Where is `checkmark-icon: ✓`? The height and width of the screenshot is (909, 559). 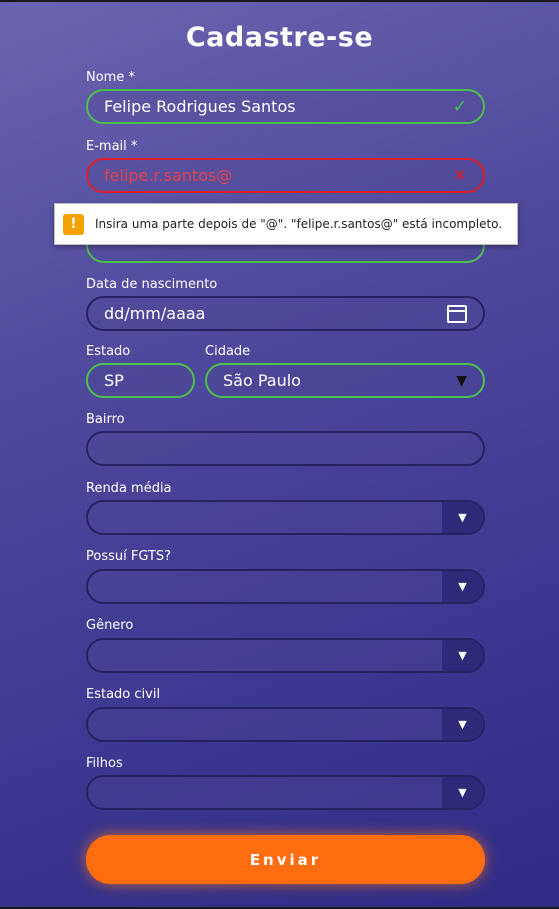 checkmark-icon: ✓ is located at coordinates (459, 106).